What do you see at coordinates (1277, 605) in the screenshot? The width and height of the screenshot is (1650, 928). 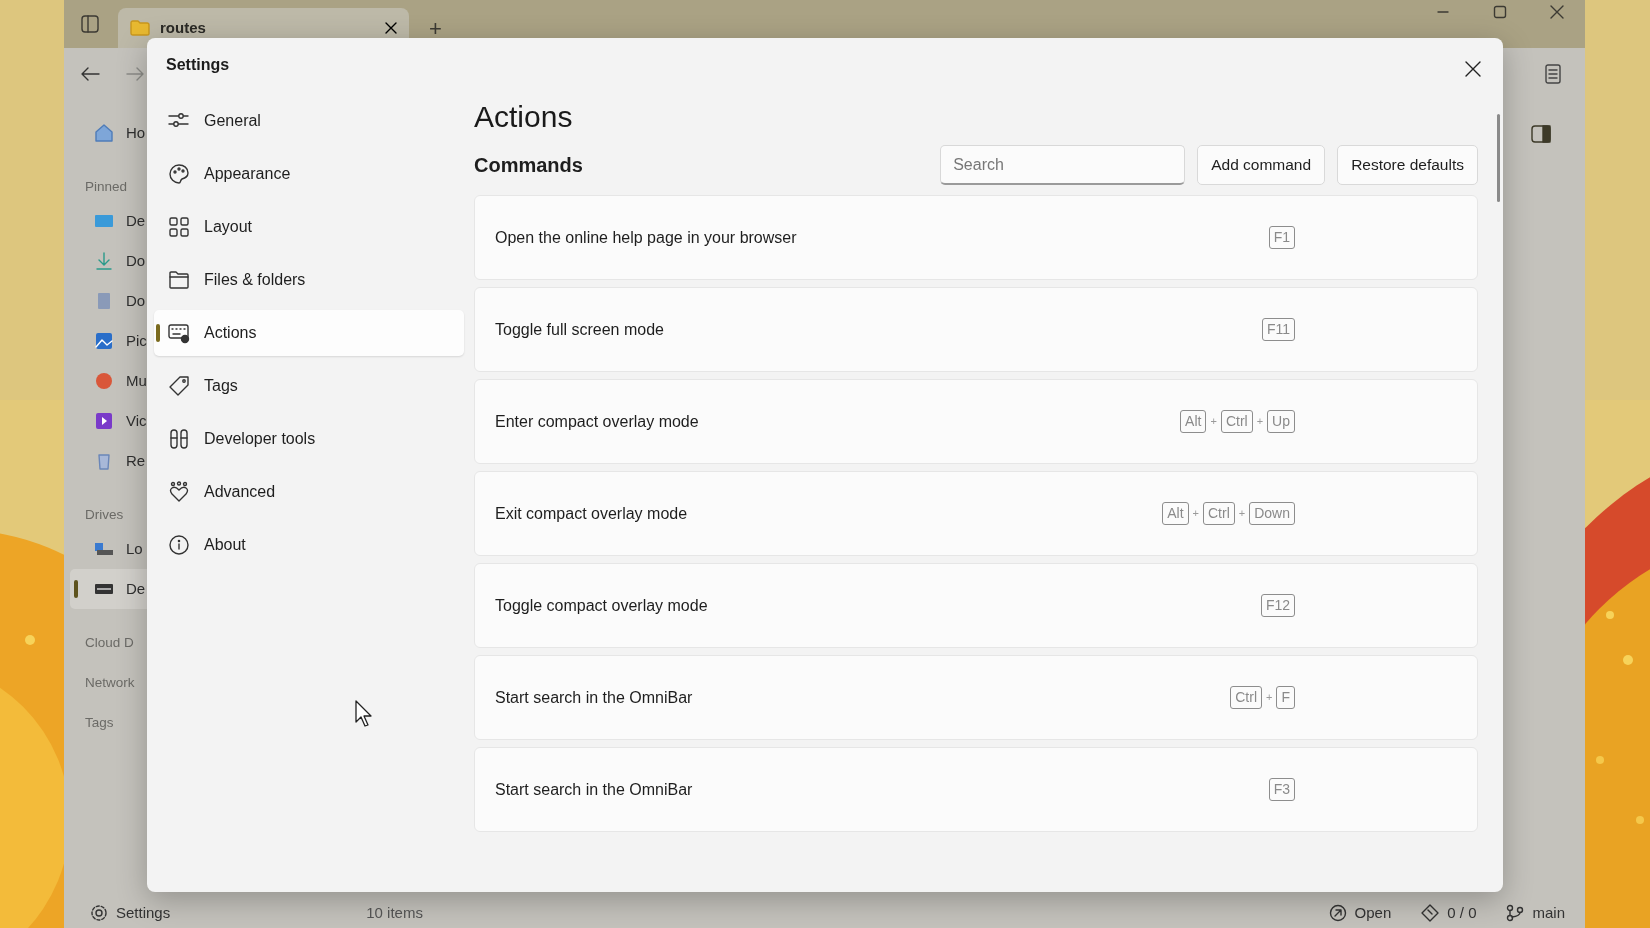 I see `key-cap: F12` at bounding box center [1277, 605].